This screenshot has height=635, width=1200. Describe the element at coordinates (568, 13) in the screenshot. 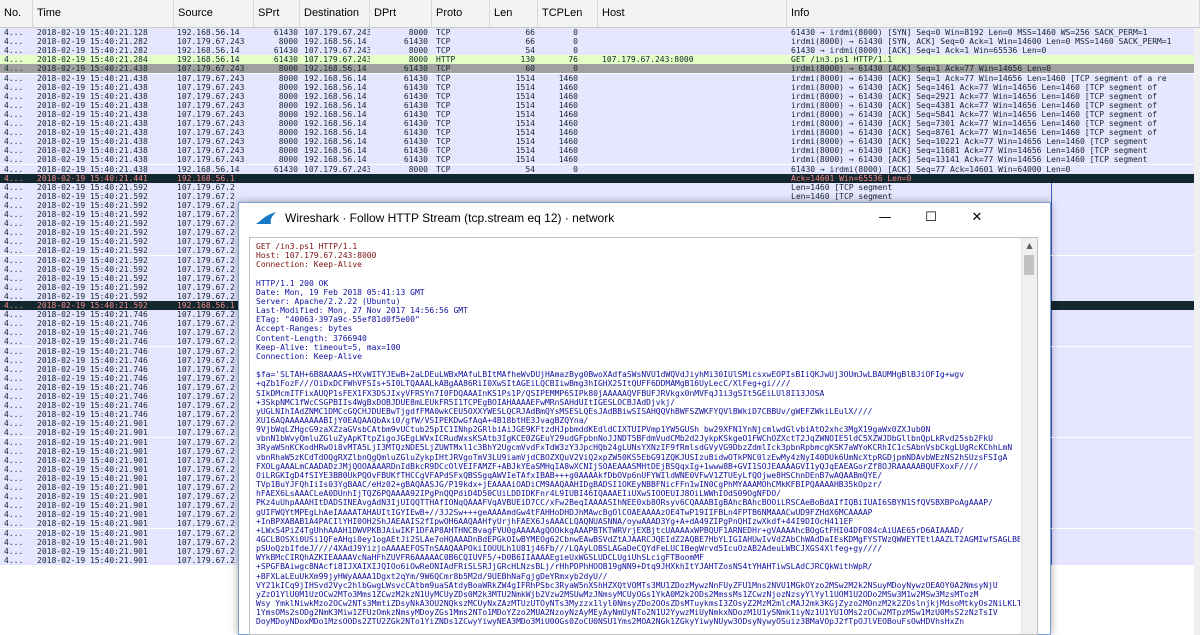

I see `column-header-tcplen: TCPLen` at that location.